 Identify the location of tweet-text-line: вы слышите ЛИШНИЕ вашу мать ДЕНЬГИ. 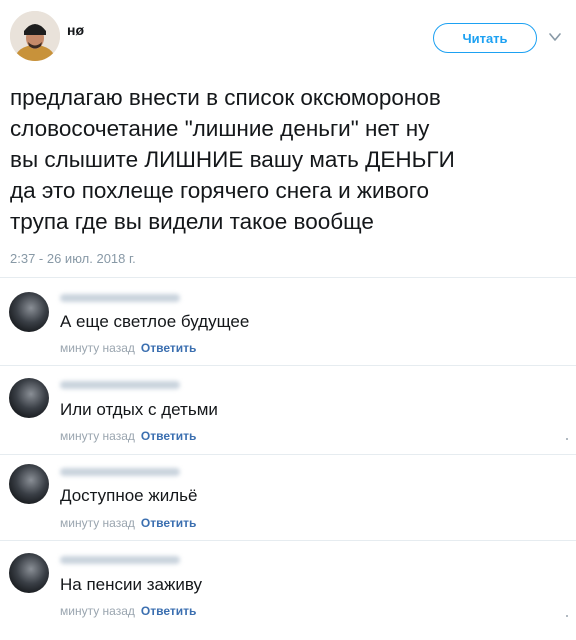
(232, 159).